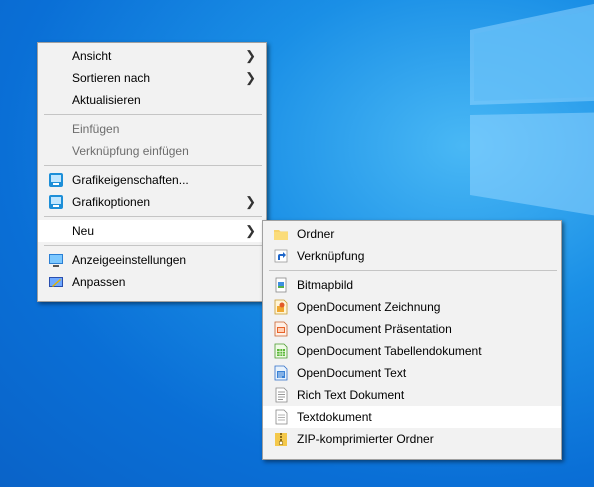 Image resolution: width=594 pixels, height=487 pixels. Describe the element at coordinates (152, 231) in the screenshot. I see `menu-item-neu: Neu ❯` at that location.